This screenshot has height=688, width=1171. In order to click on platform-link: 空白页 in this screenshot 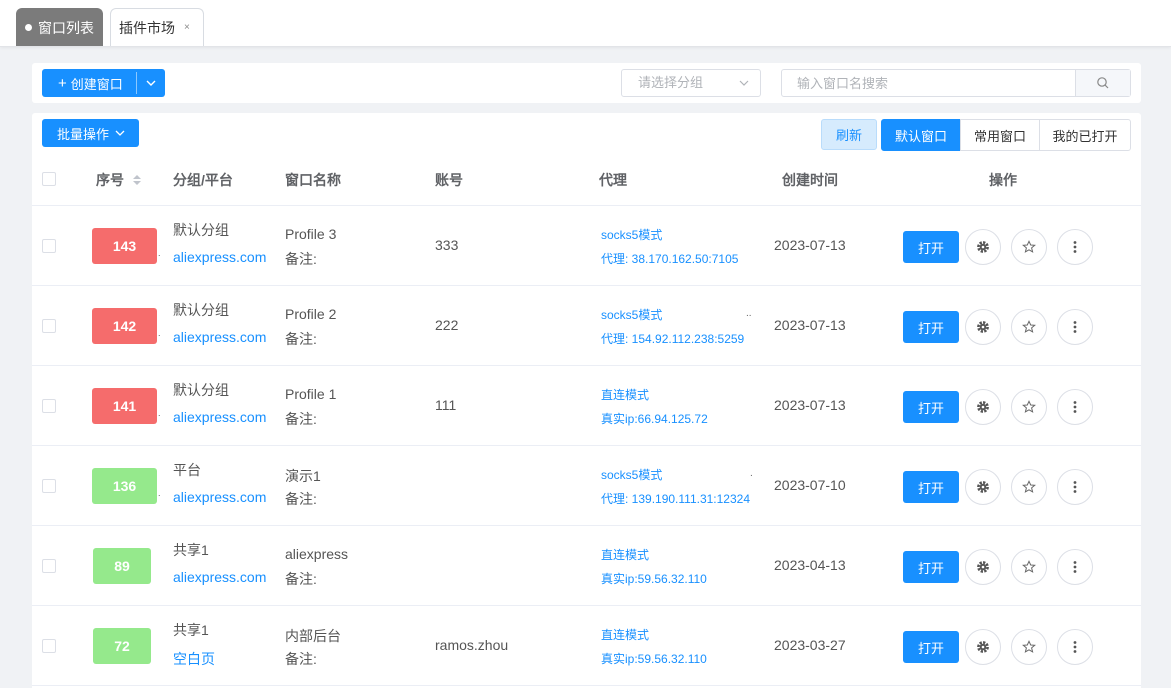, I will do `click(227, 659)`.